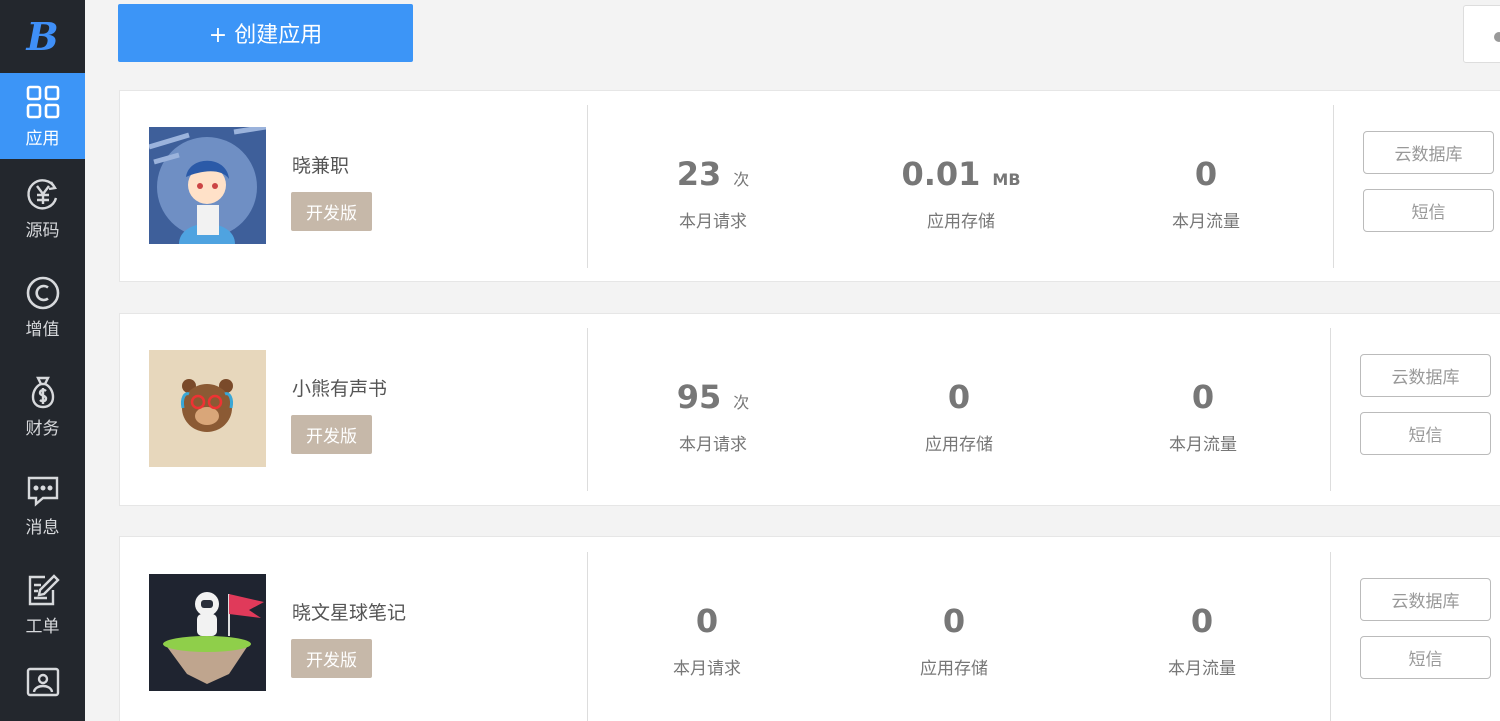  I want to click on sidebar-item-messages: 消息, so click(42, 505).